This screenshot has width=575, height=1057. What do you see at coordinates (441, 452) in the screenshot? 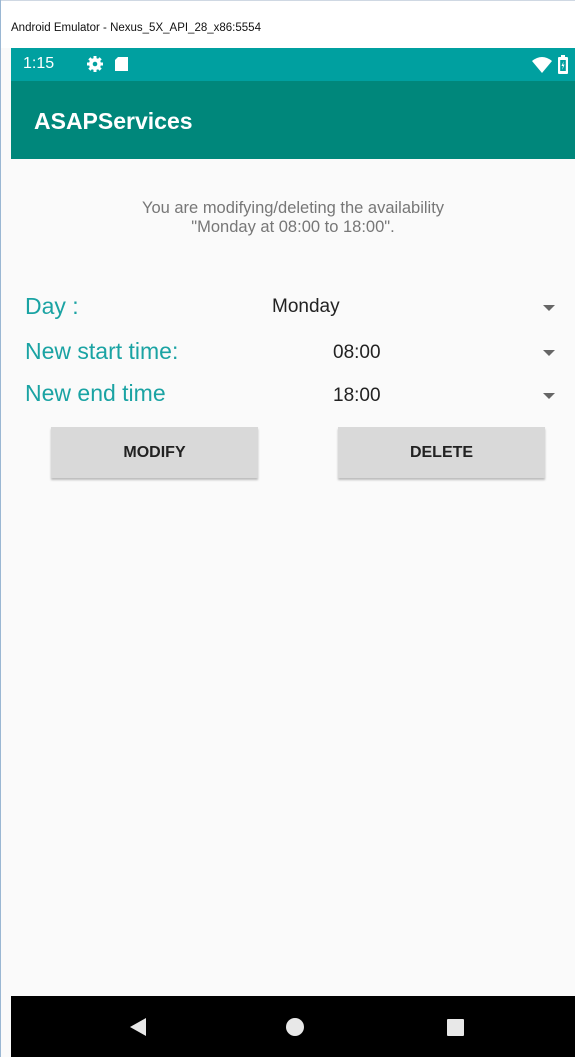
I see `delete-button: DELETE` at bounding box center [441, 452].